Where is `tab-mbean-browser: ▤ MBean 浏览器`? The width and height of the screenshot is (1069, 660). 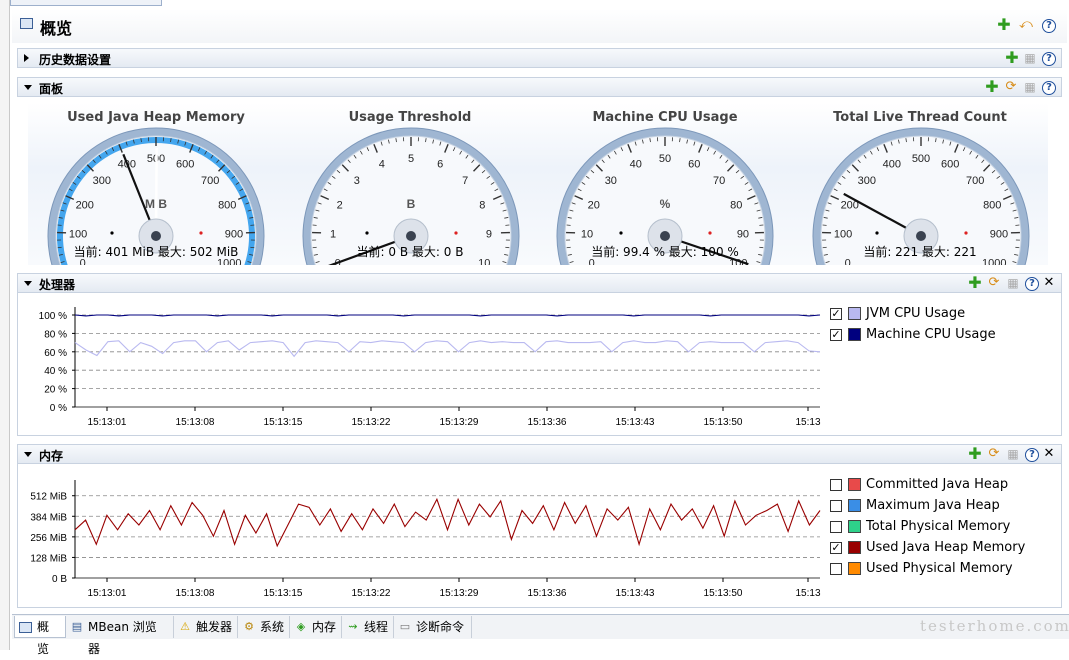 tab-mbean-browser: ▤ MBean 浏览器 is located at coordinates (120, 627).